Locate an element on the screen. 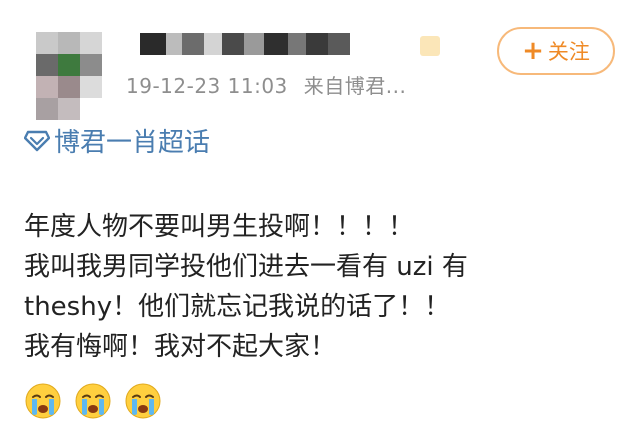 This screenshot has height=432, width=640. avatar is located at coordinates (69, 76).